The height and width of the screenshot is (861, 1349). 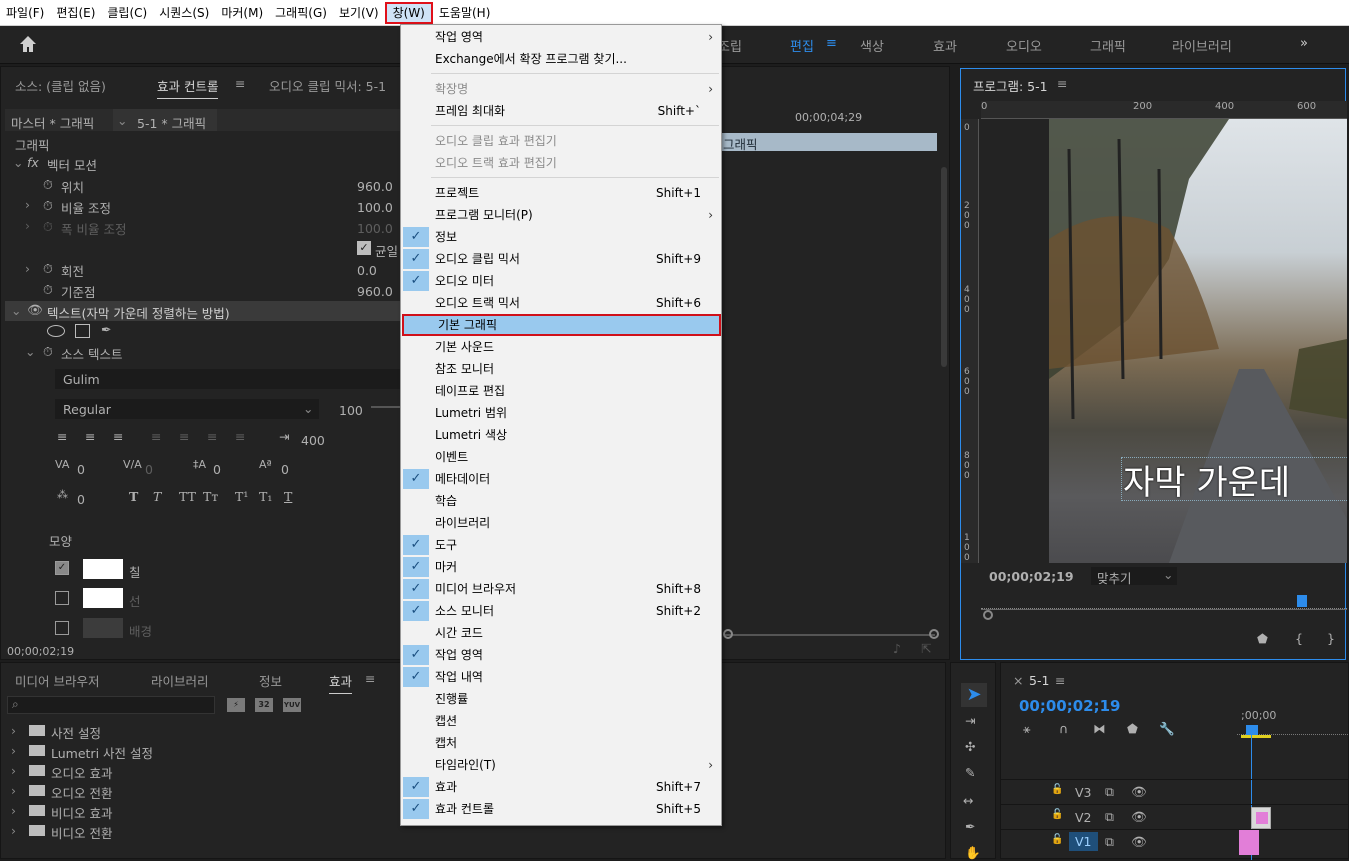 I want to click on list-item: › 비디오 전환, so click(x=201, y=831).